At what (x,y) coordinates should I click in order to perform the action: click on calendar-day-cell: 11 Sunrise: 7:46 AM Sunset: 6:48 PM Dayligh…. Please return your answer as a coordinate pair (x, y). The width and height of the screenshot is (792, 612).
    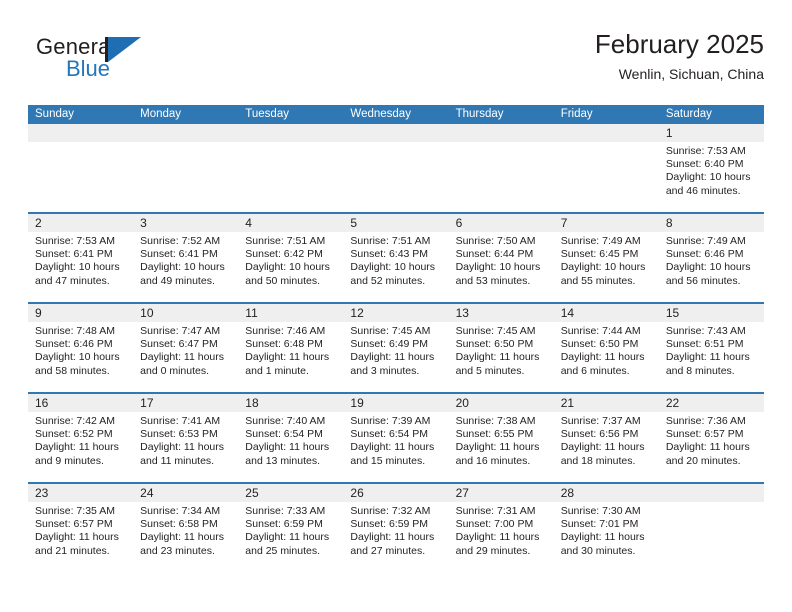
    Looking at the image, I should click on (290, 348).